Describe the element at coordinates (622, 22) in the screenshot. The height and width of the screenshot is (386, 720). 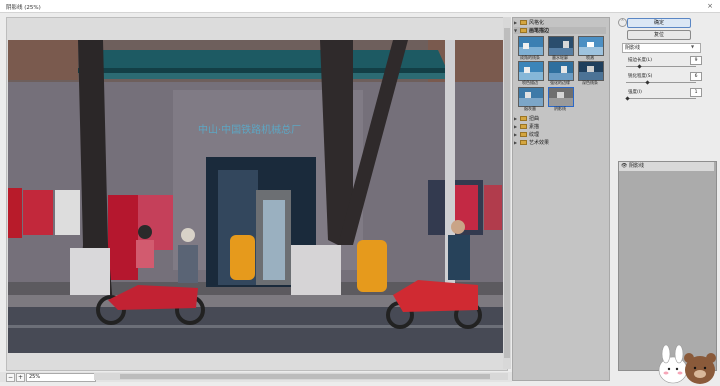
I see `collapse-gallery-icon: ⌃` at that location.